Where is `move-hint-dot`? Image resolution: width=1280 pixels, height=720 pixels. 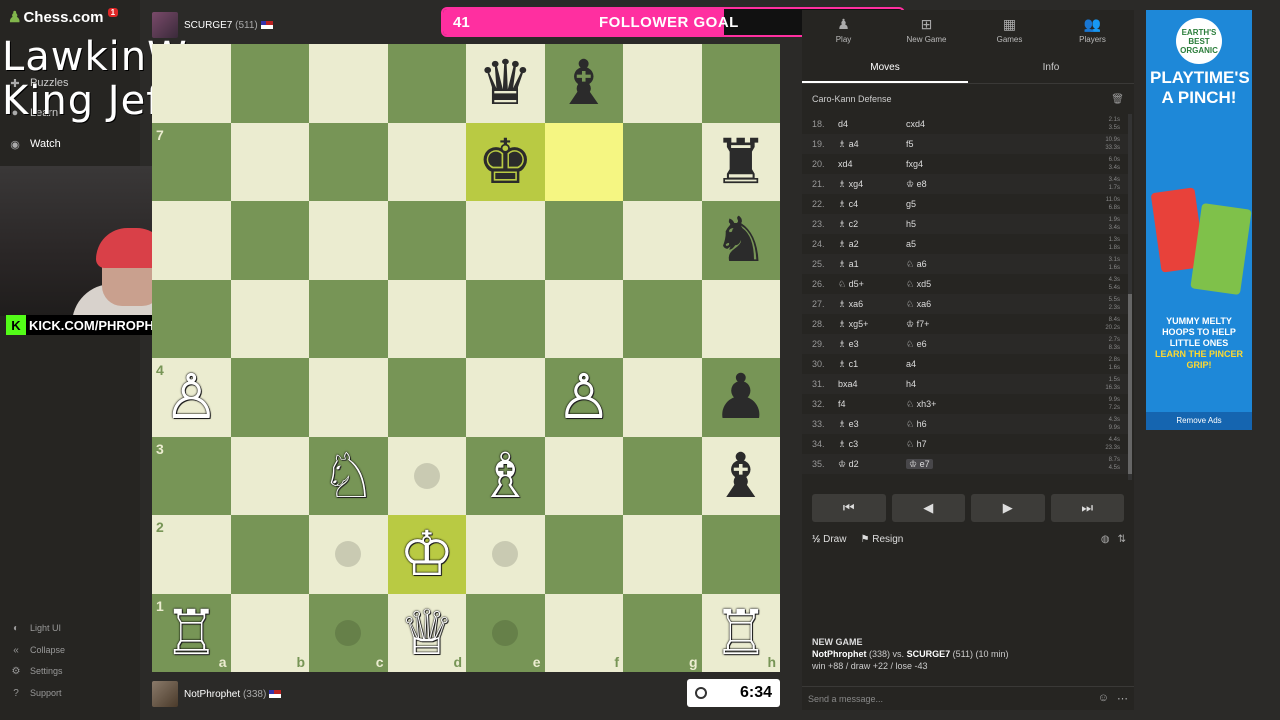 move-hint-dot is located at coordinates (348, 632).